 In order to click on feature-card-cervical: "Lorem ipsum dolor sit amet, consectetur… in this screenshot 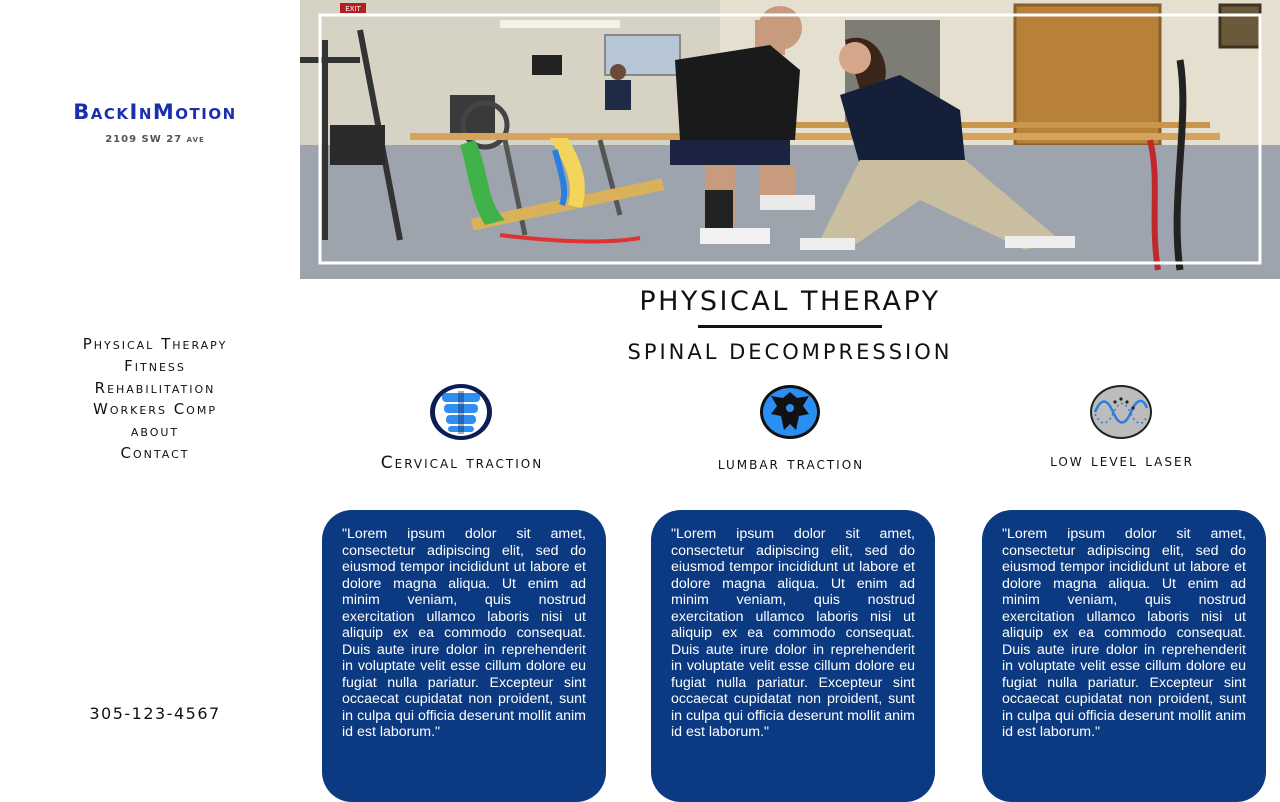, I will do `click(464, 656)`.